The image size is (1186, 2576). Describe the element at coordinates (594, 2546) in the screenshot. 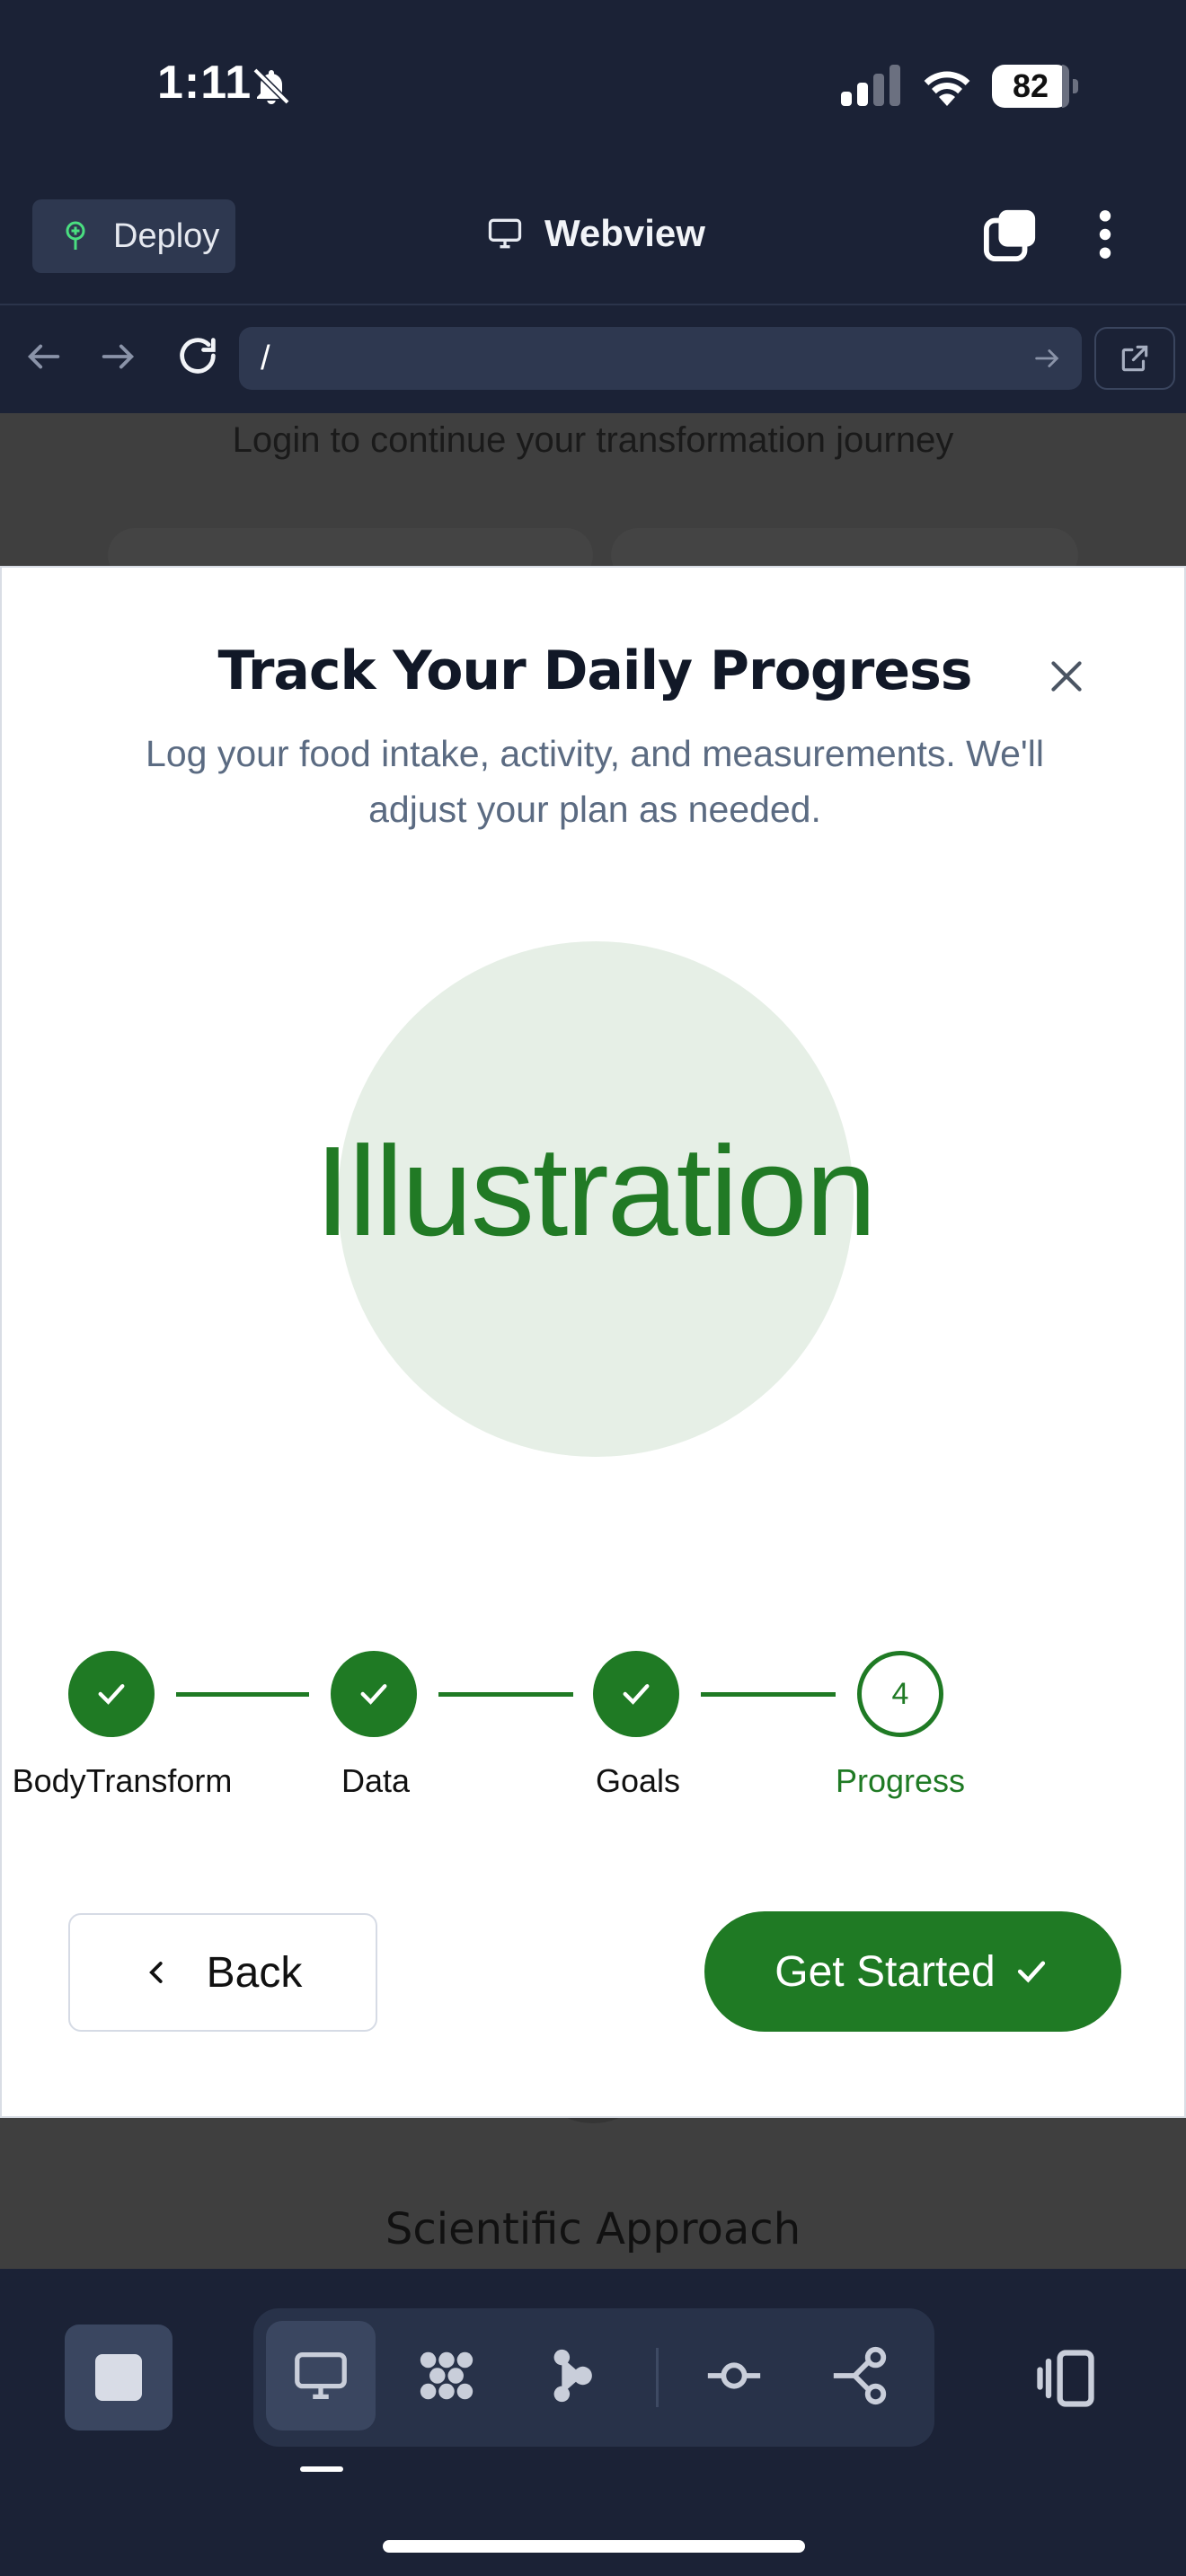

I see `home-indicator` at that location.